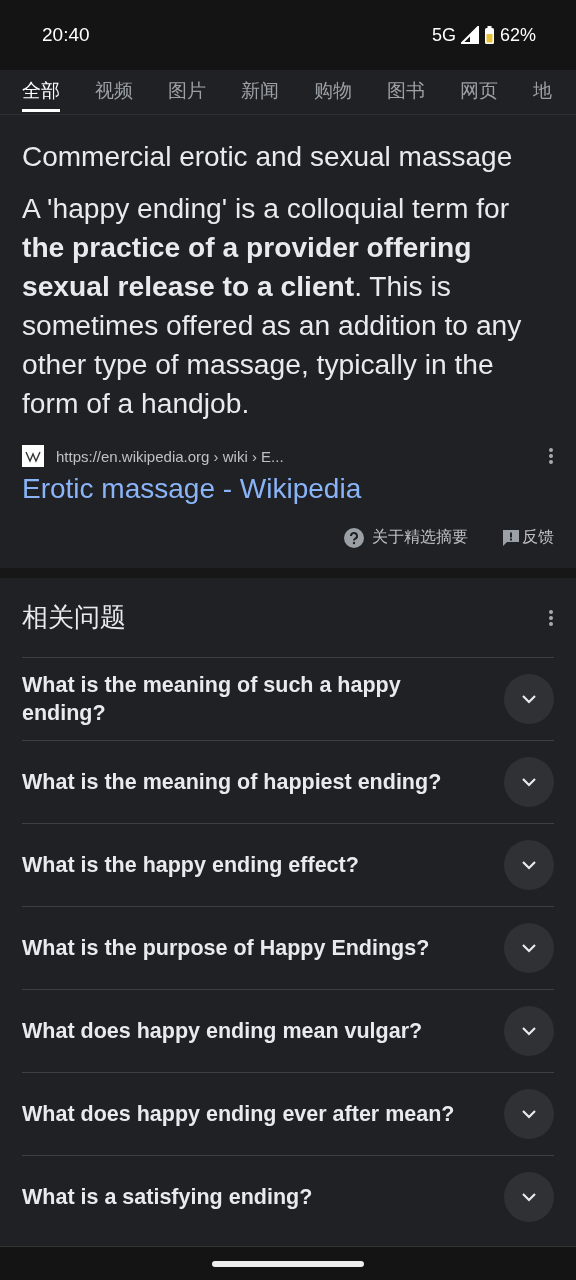 Image resolution: width=576 pixels, height=1280 pixels. Describe the element at coordinates (420, 537) in the screenshot. I see `about-snippet-link: 关于精选摘要` at that location.